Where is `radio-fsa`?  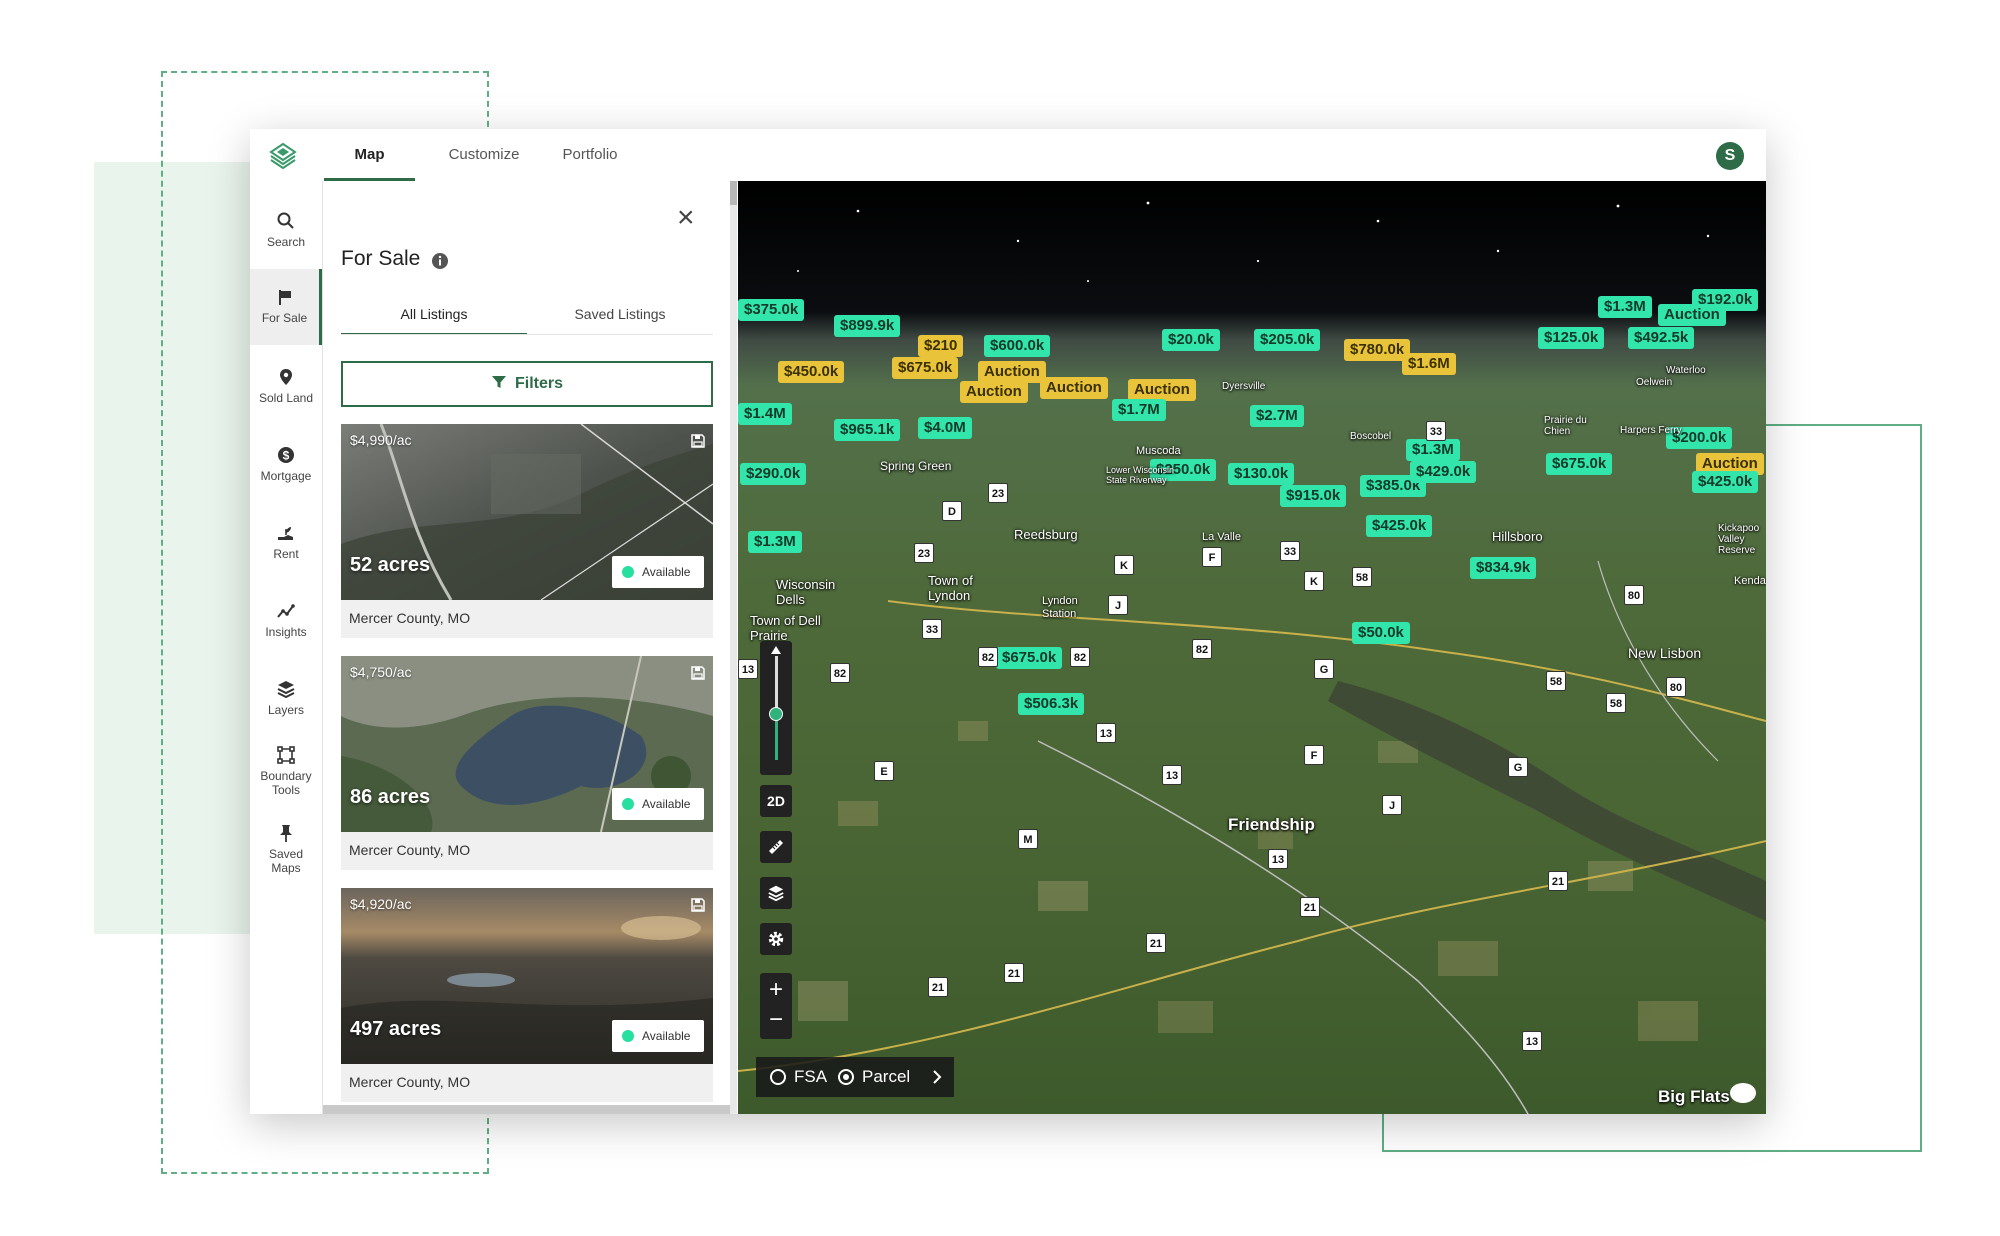
radio-fsa is located at coordinates (778, 1077).